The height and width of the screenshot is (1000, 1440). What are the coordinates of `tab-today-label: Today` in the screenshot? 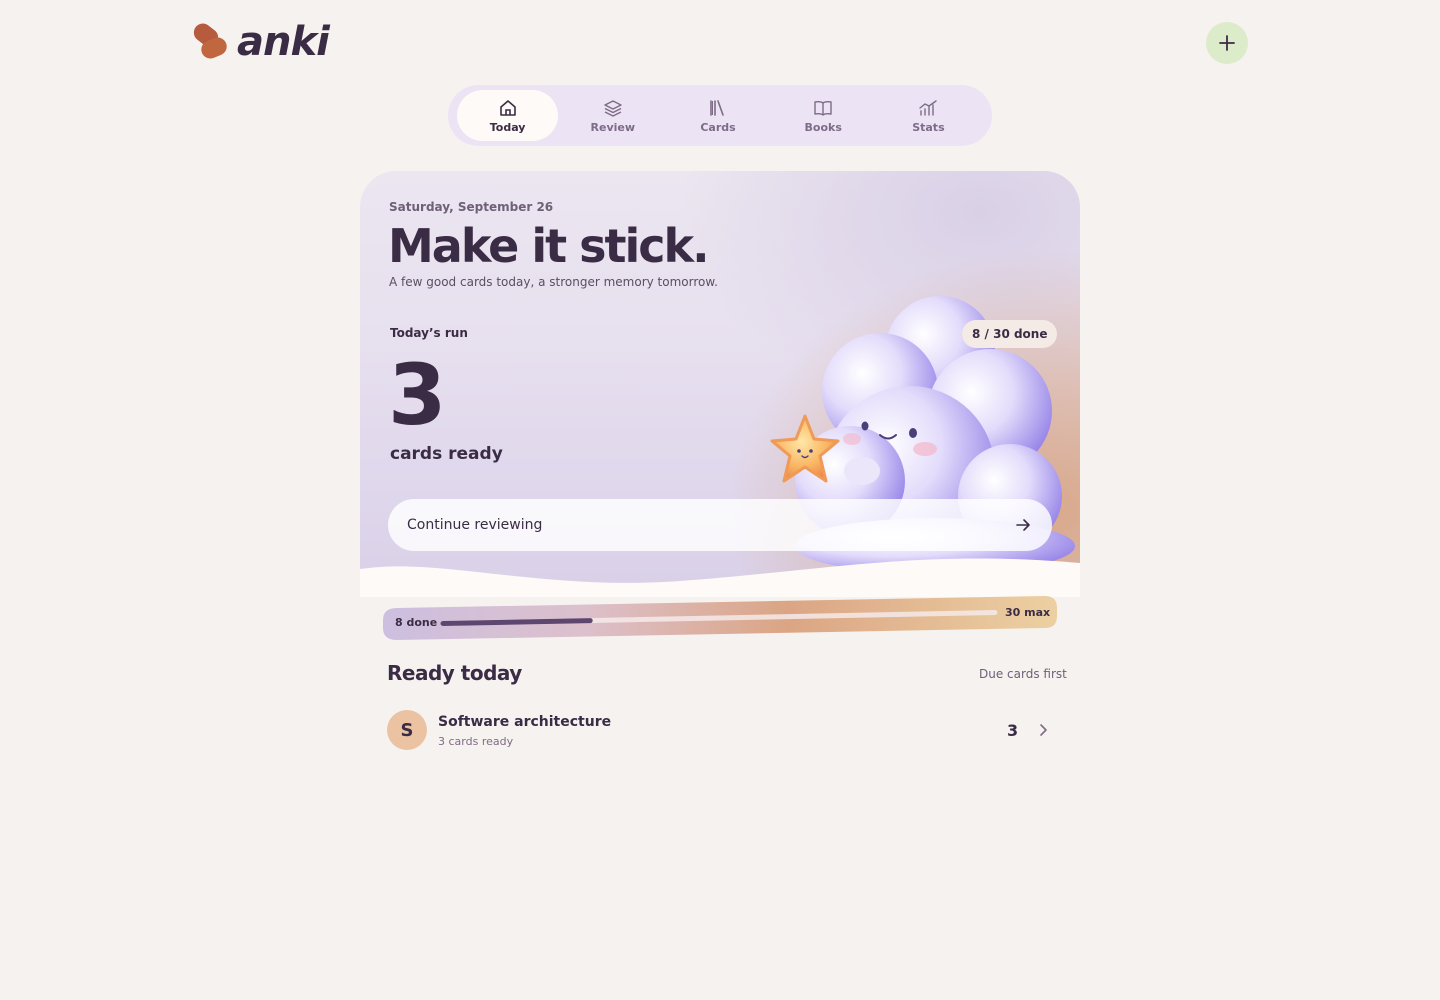 It's located at (507, 127).